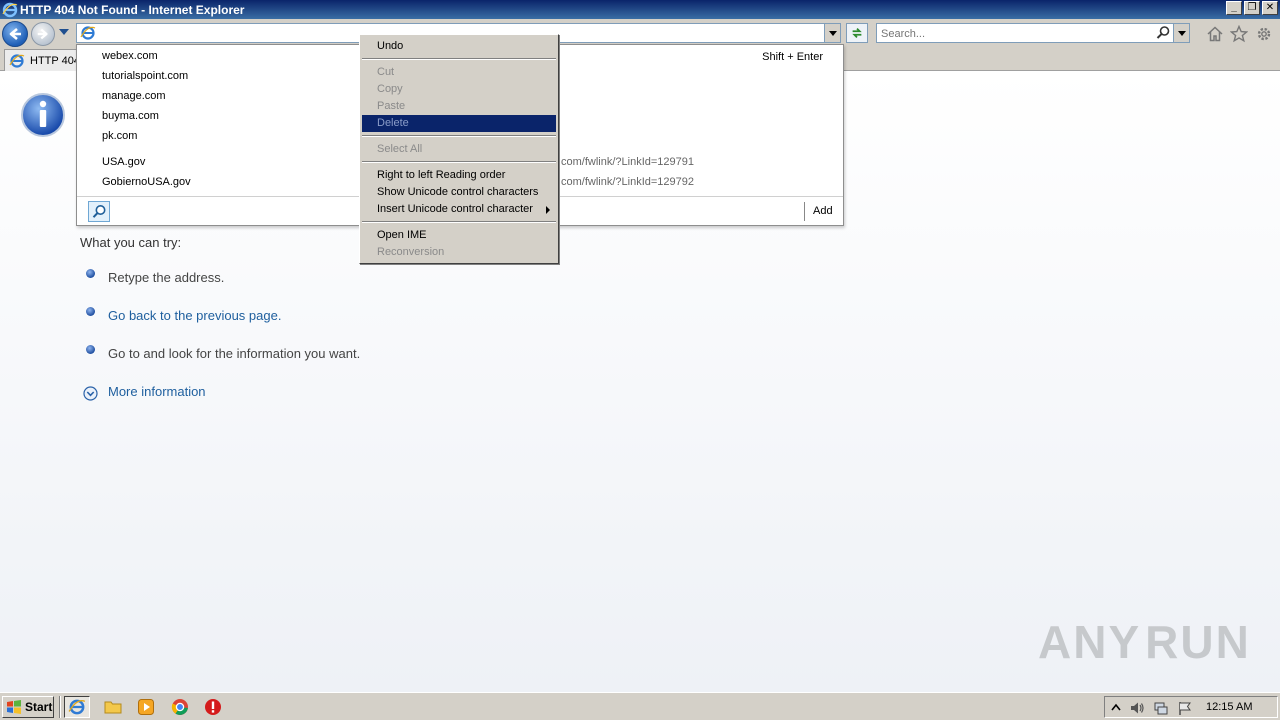 Image resolution: width=1280 pixels, height=720 pixels. I want to click on start-label: Start, so click(39, 707).